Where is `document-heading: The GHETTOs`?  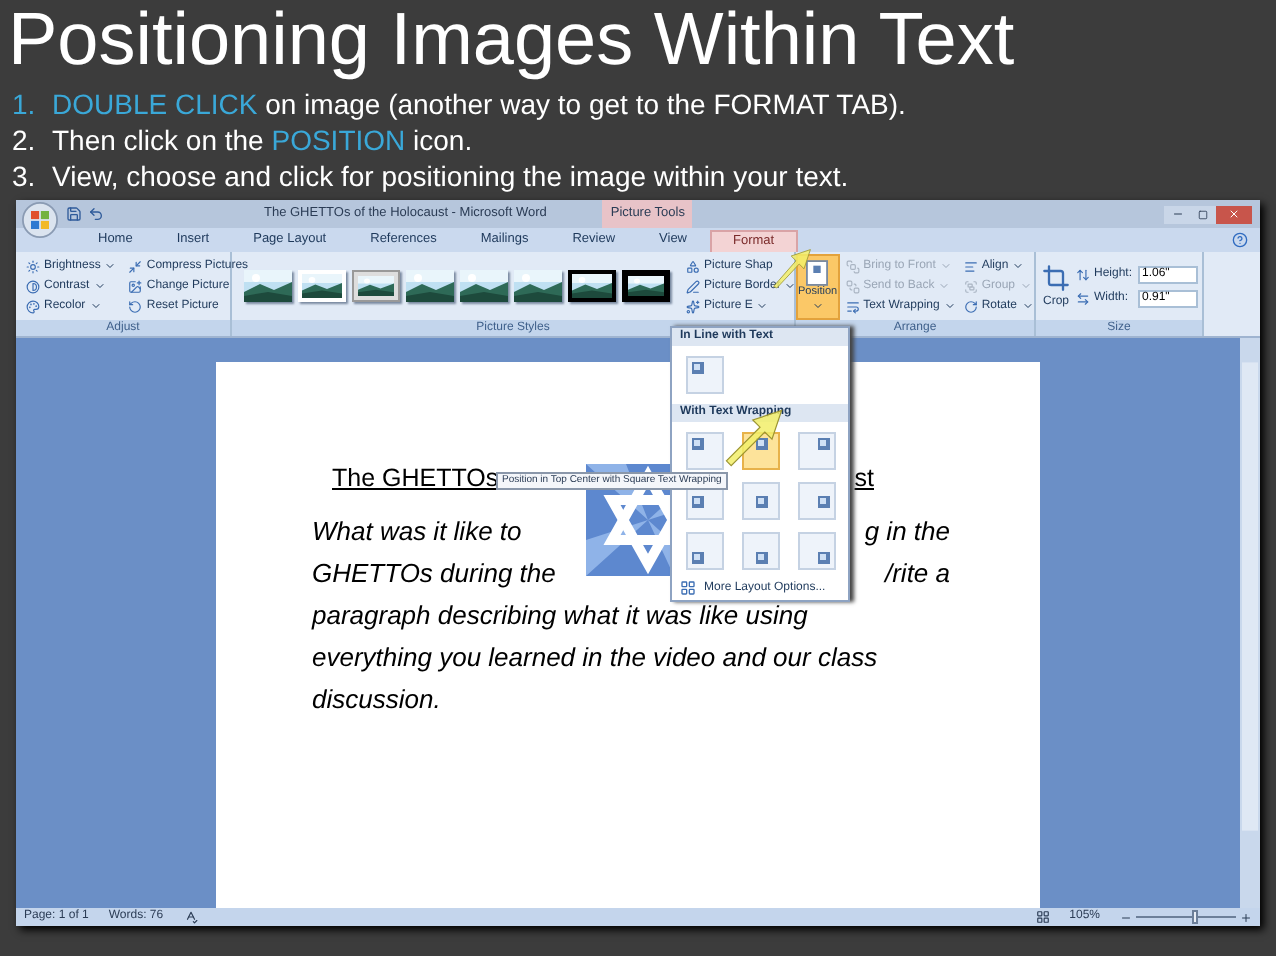 document-heading: The GHETTOs is located at coordinates (415, 478).